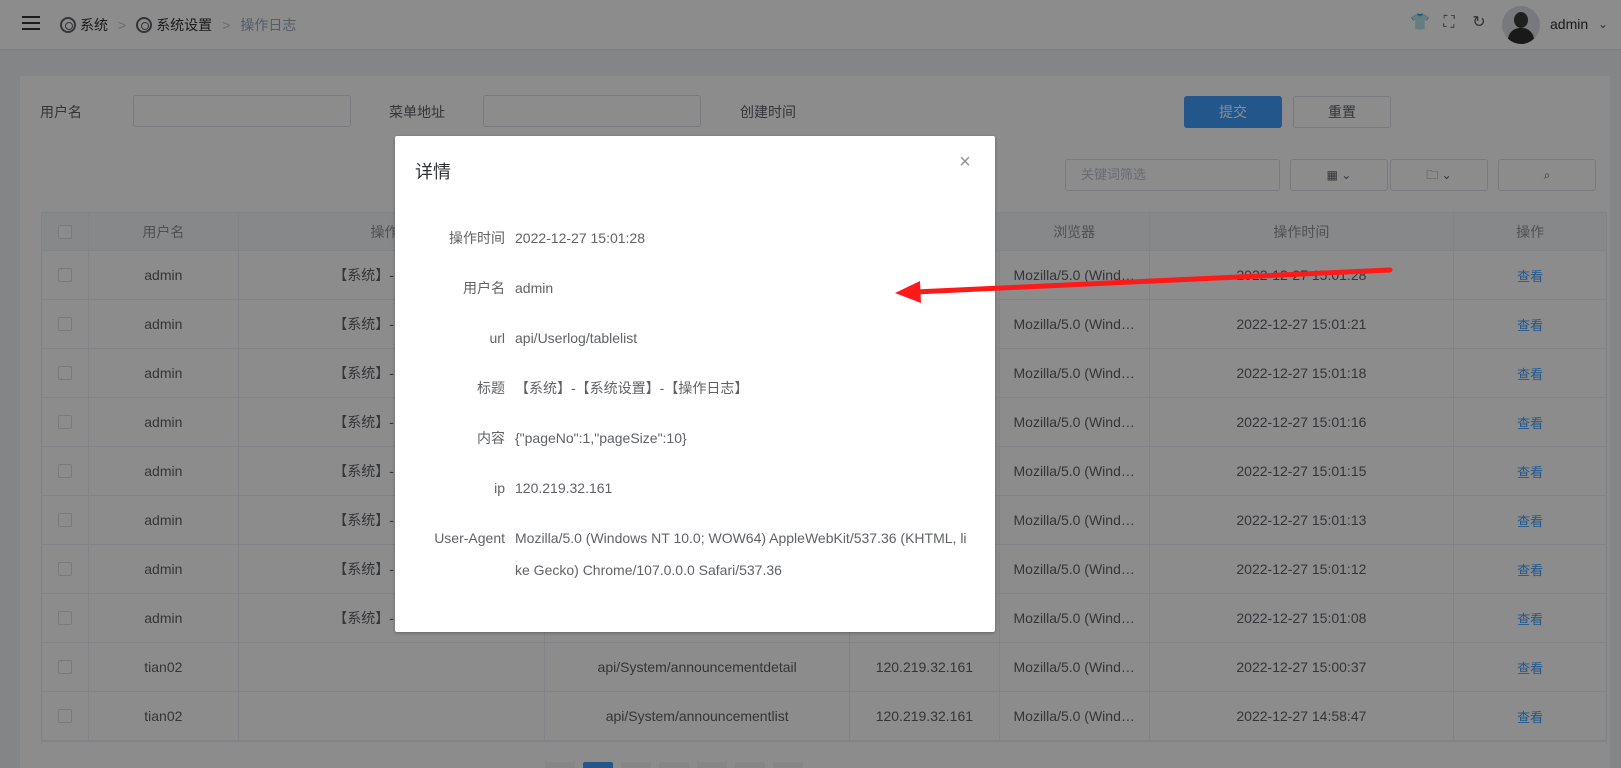  Describe the element at coordinates (1144, 285) in the screenshot. I see `annotation-arrow` at that location.